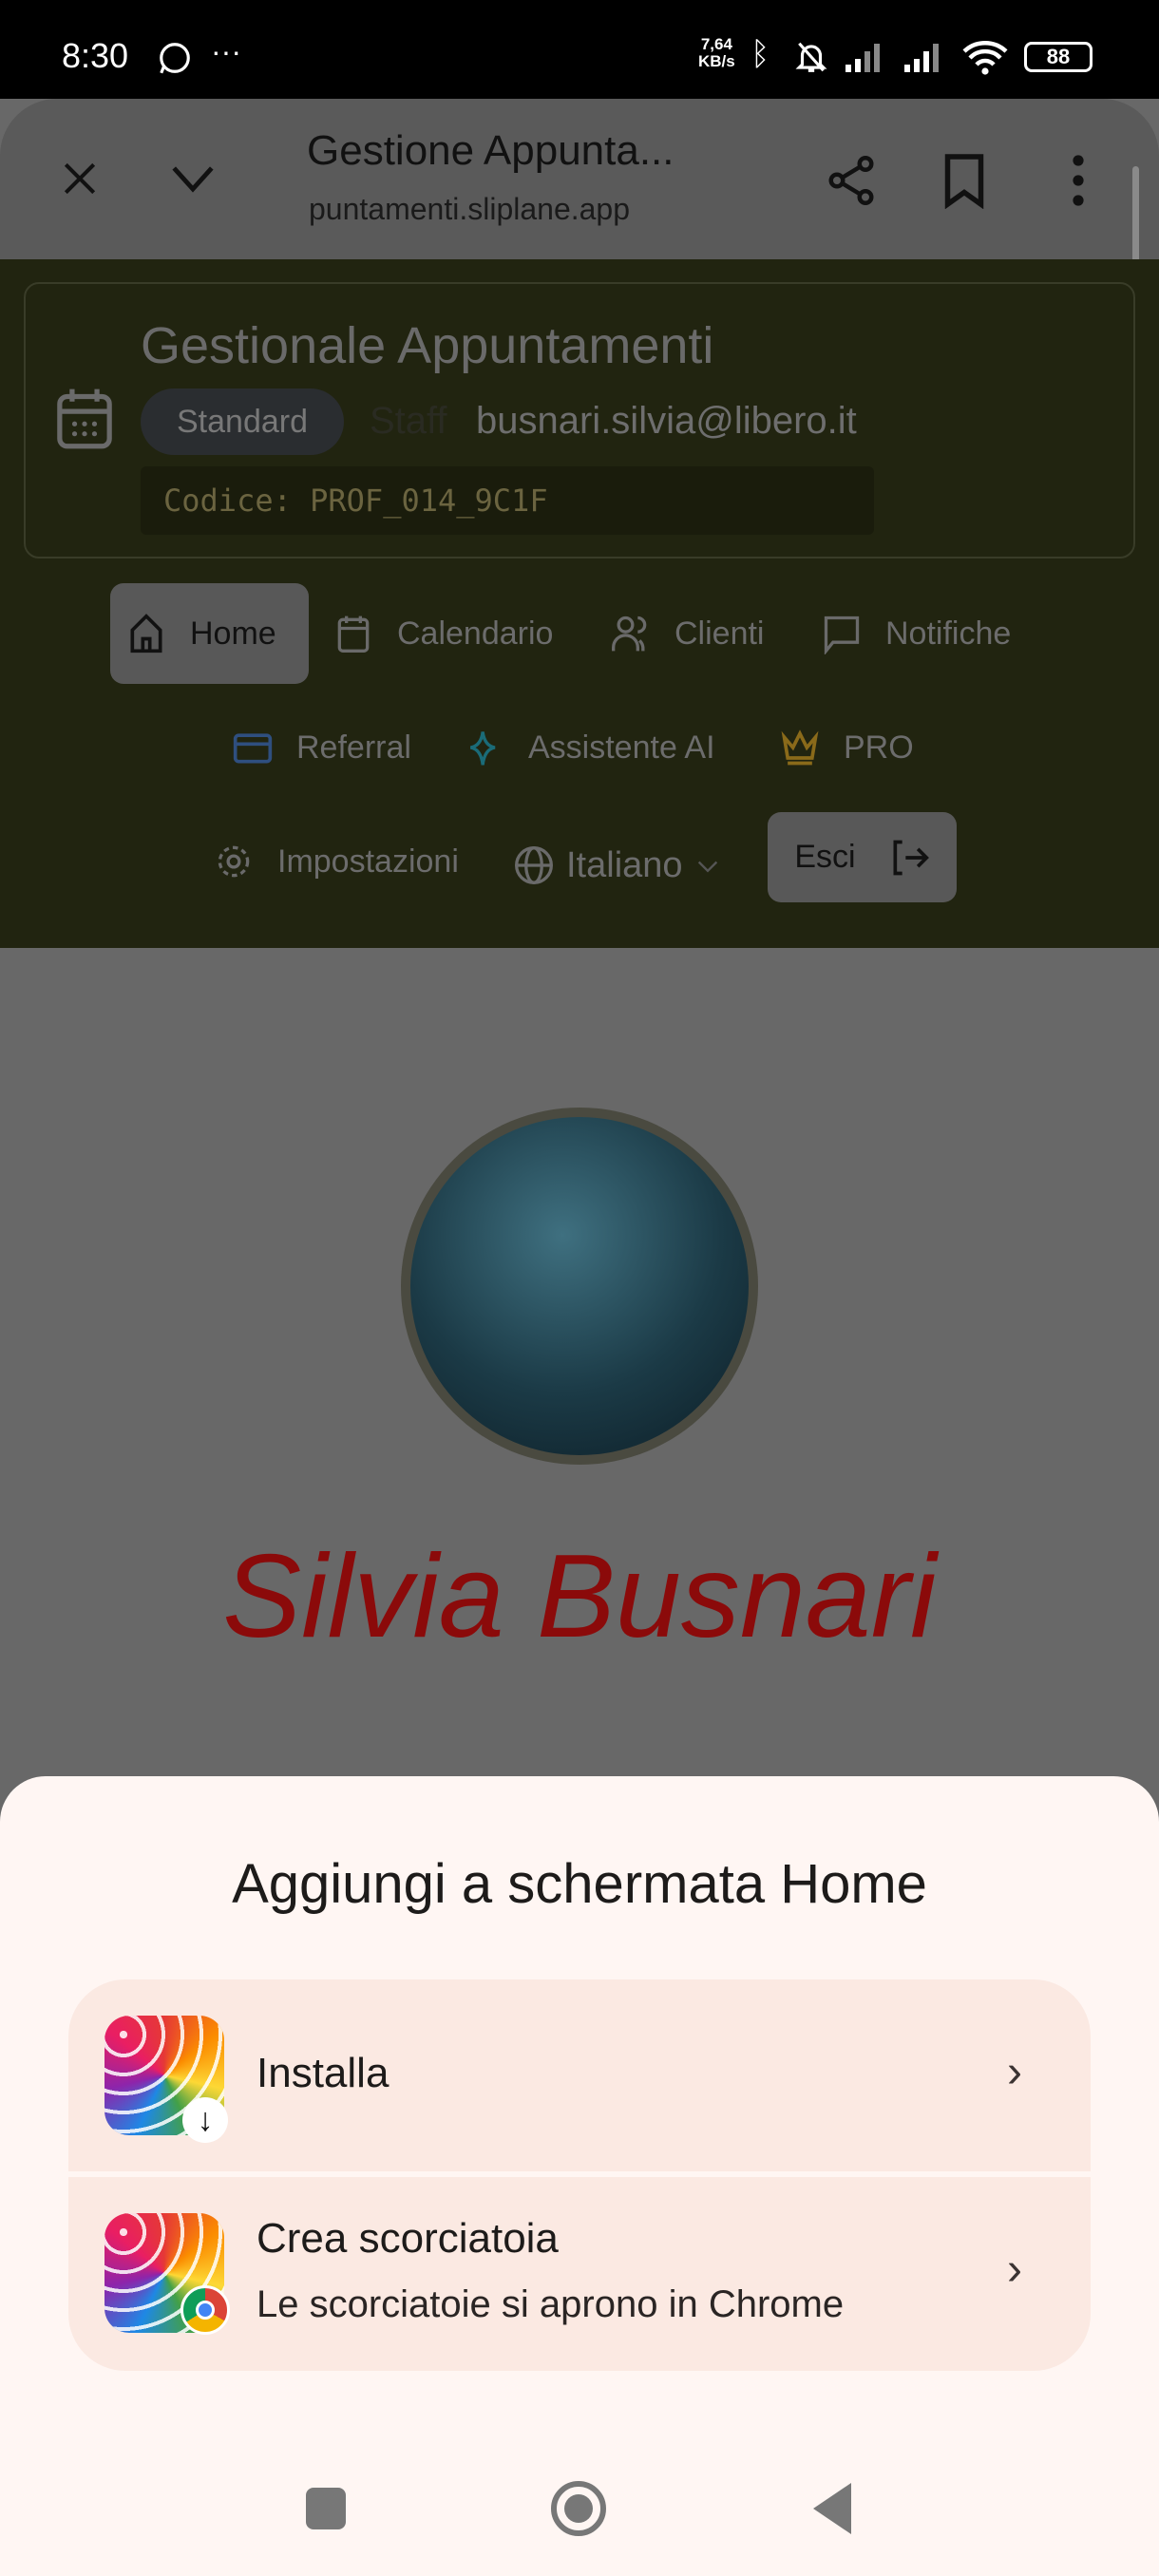 The height and width of the screenshot is (2576, 1159). What do you see at coordinates (475, 633) in the screenshot?
I see `nav-calendario-label: Calendario` at bounding box center [475, 633].